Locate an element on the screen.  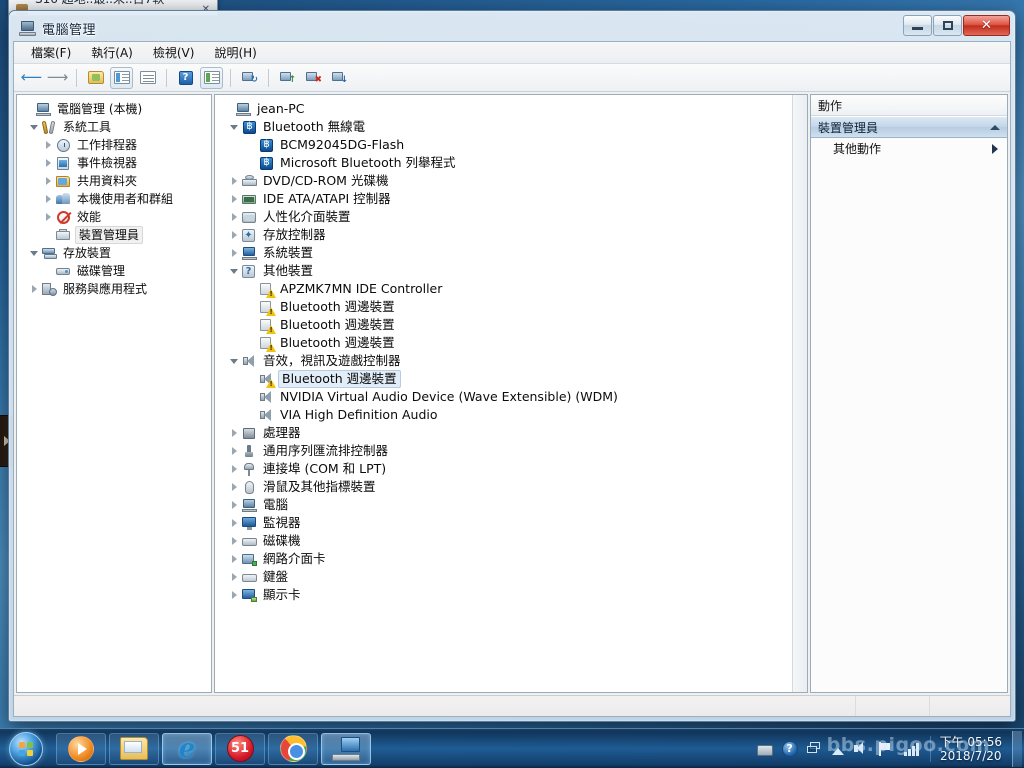
tray-volume-icon is located at coordinates (861, 749).